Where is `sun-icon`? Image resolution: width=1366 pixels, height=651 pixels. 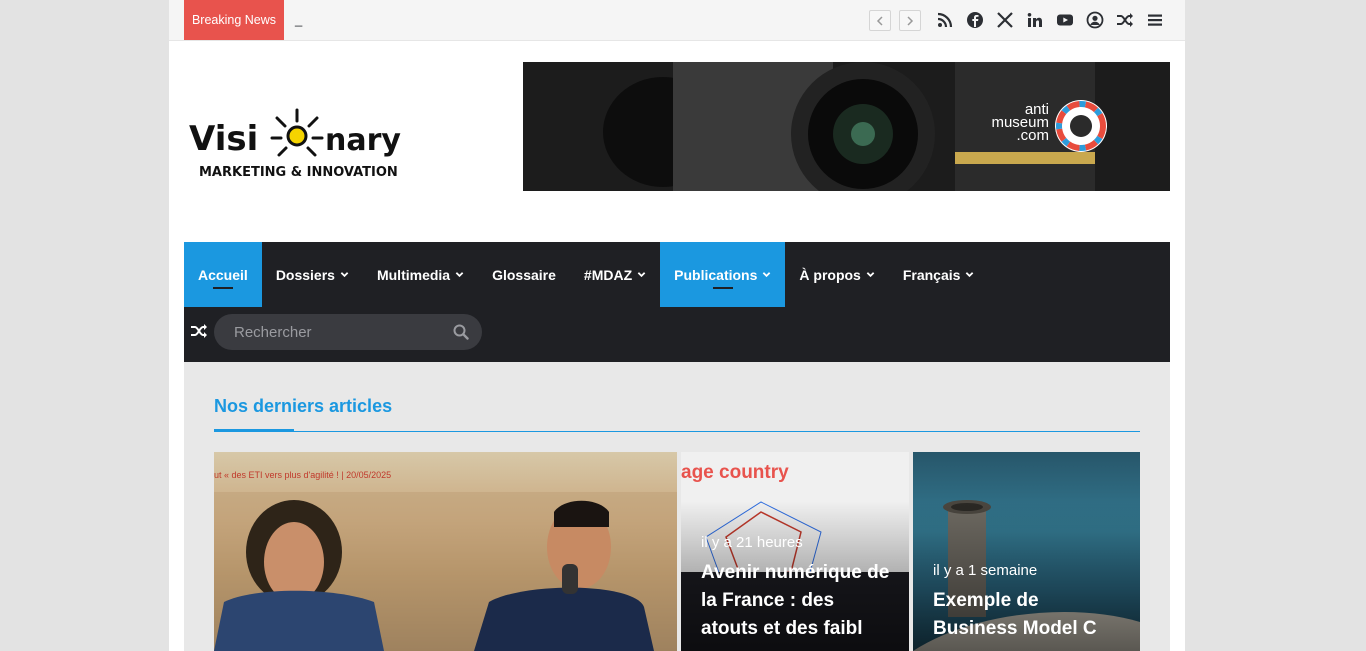 sun-icon is located at coordinates (297, 132).